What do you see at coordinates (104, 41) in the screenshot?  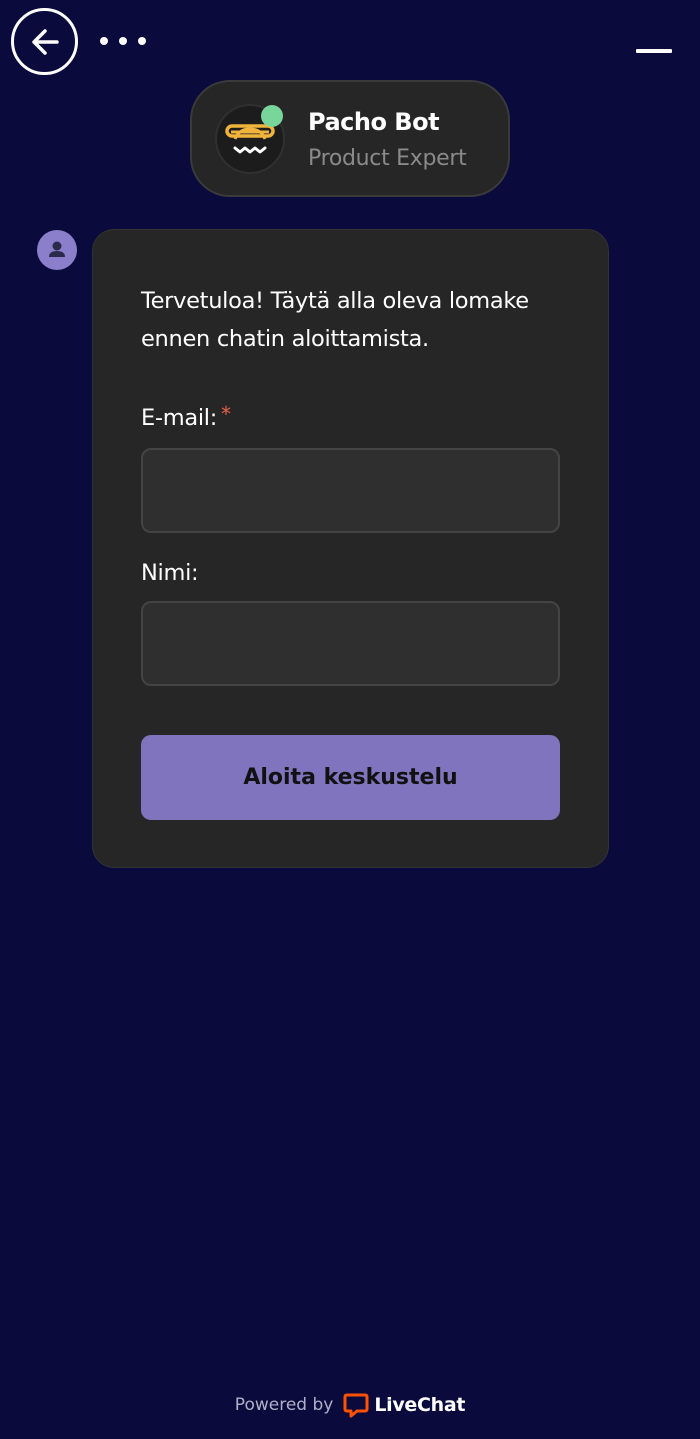 I see `more-horizontal-icon` at bounding box center [104, 41].